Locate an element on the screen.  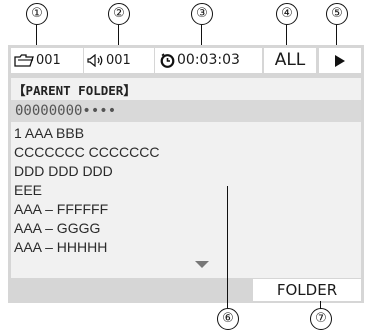
list-item: AAA – GGGG is located at coordinates (86, 228).